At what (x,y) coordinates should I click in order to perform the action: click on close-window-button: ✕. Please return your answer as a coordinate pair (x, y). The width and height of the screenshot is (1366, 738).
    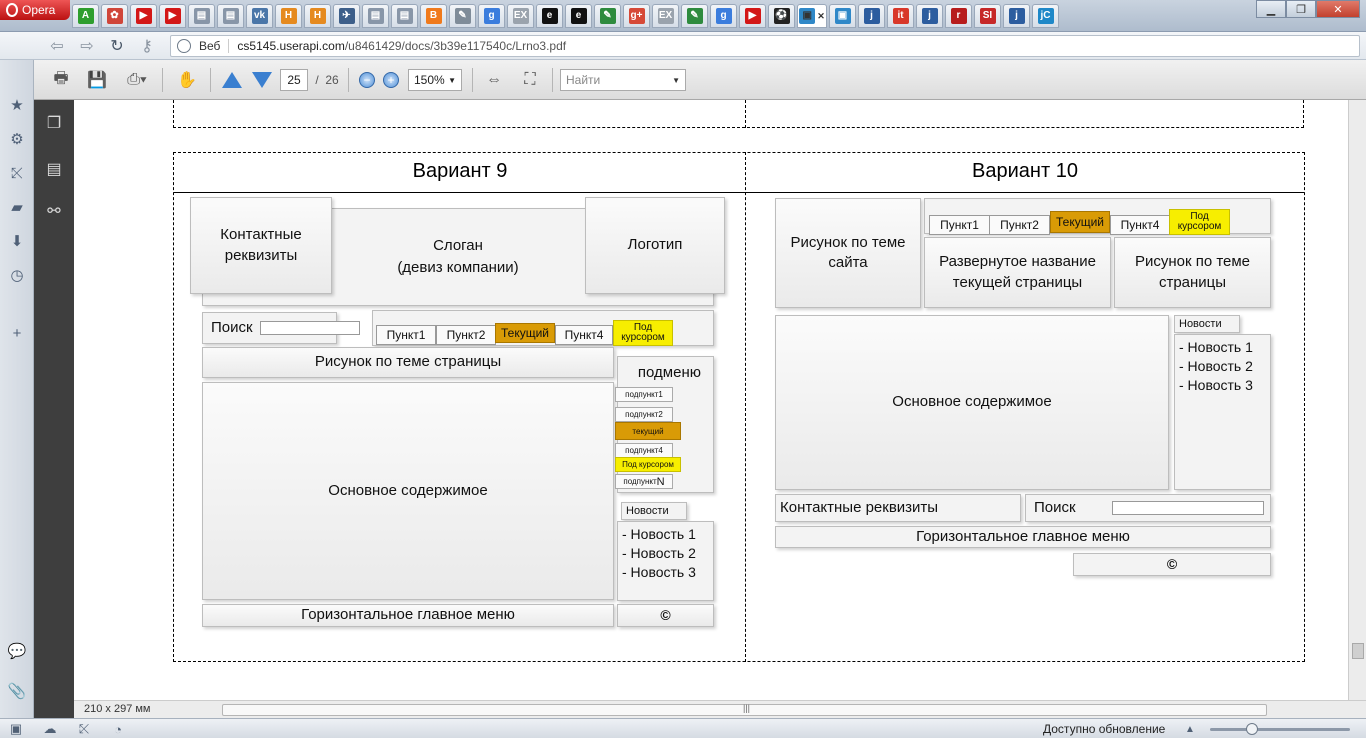
    Looking at the image, I should click on (1338, 9).